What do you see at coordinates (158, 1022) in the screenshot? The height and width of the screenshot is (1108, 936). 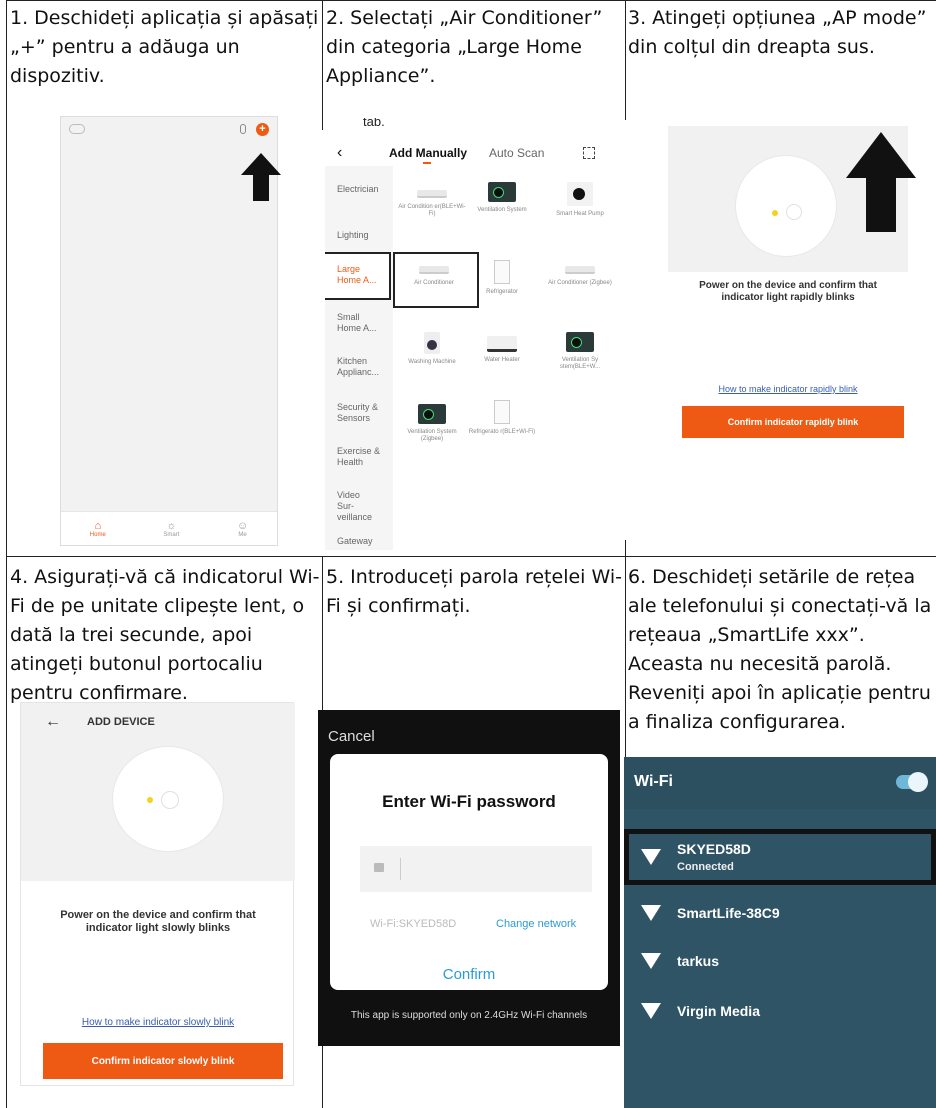 I see `slow-blink-help-link: How to make indicator slowly blink` at bounding box center [158, 1022].